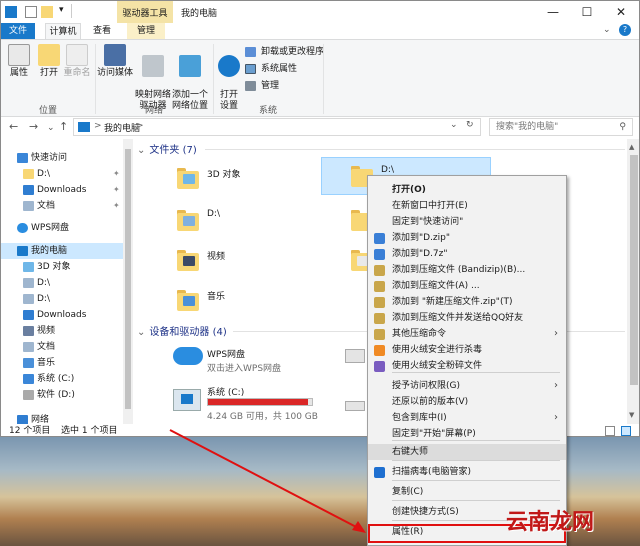  I want to click on 7z-icon, so click(379, 254).